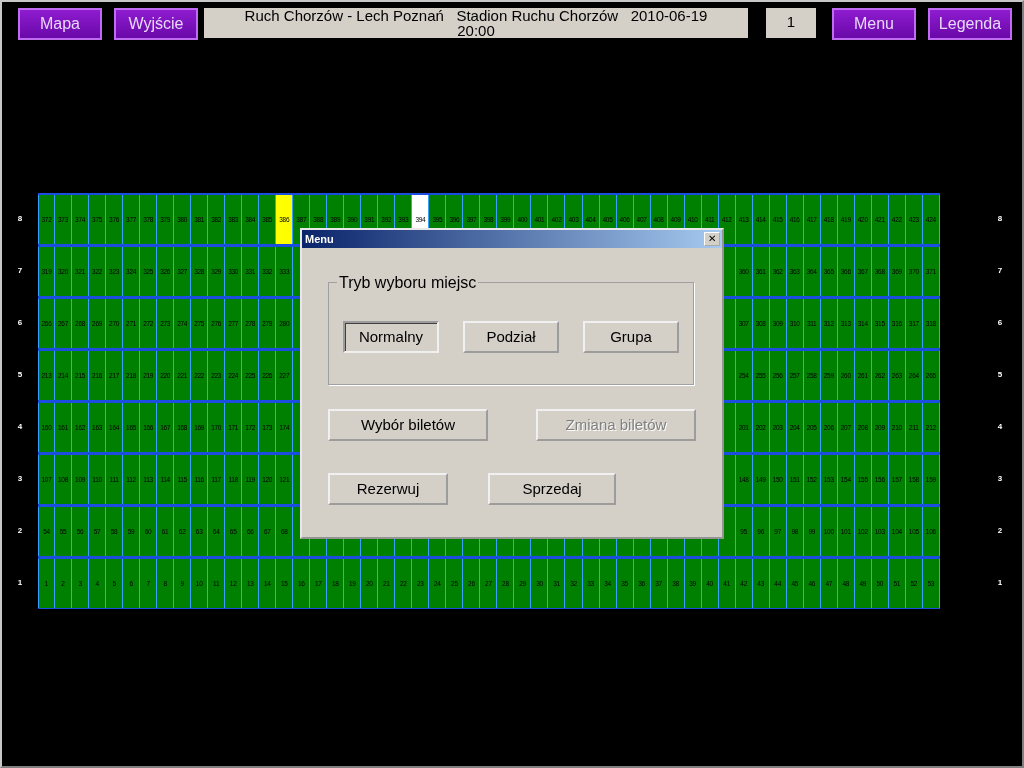 This screenshot has width=1024, height=768. Describe the element at coordinates (970, 24) in the screenshot. I see `legend-button: Legenda` at that location.